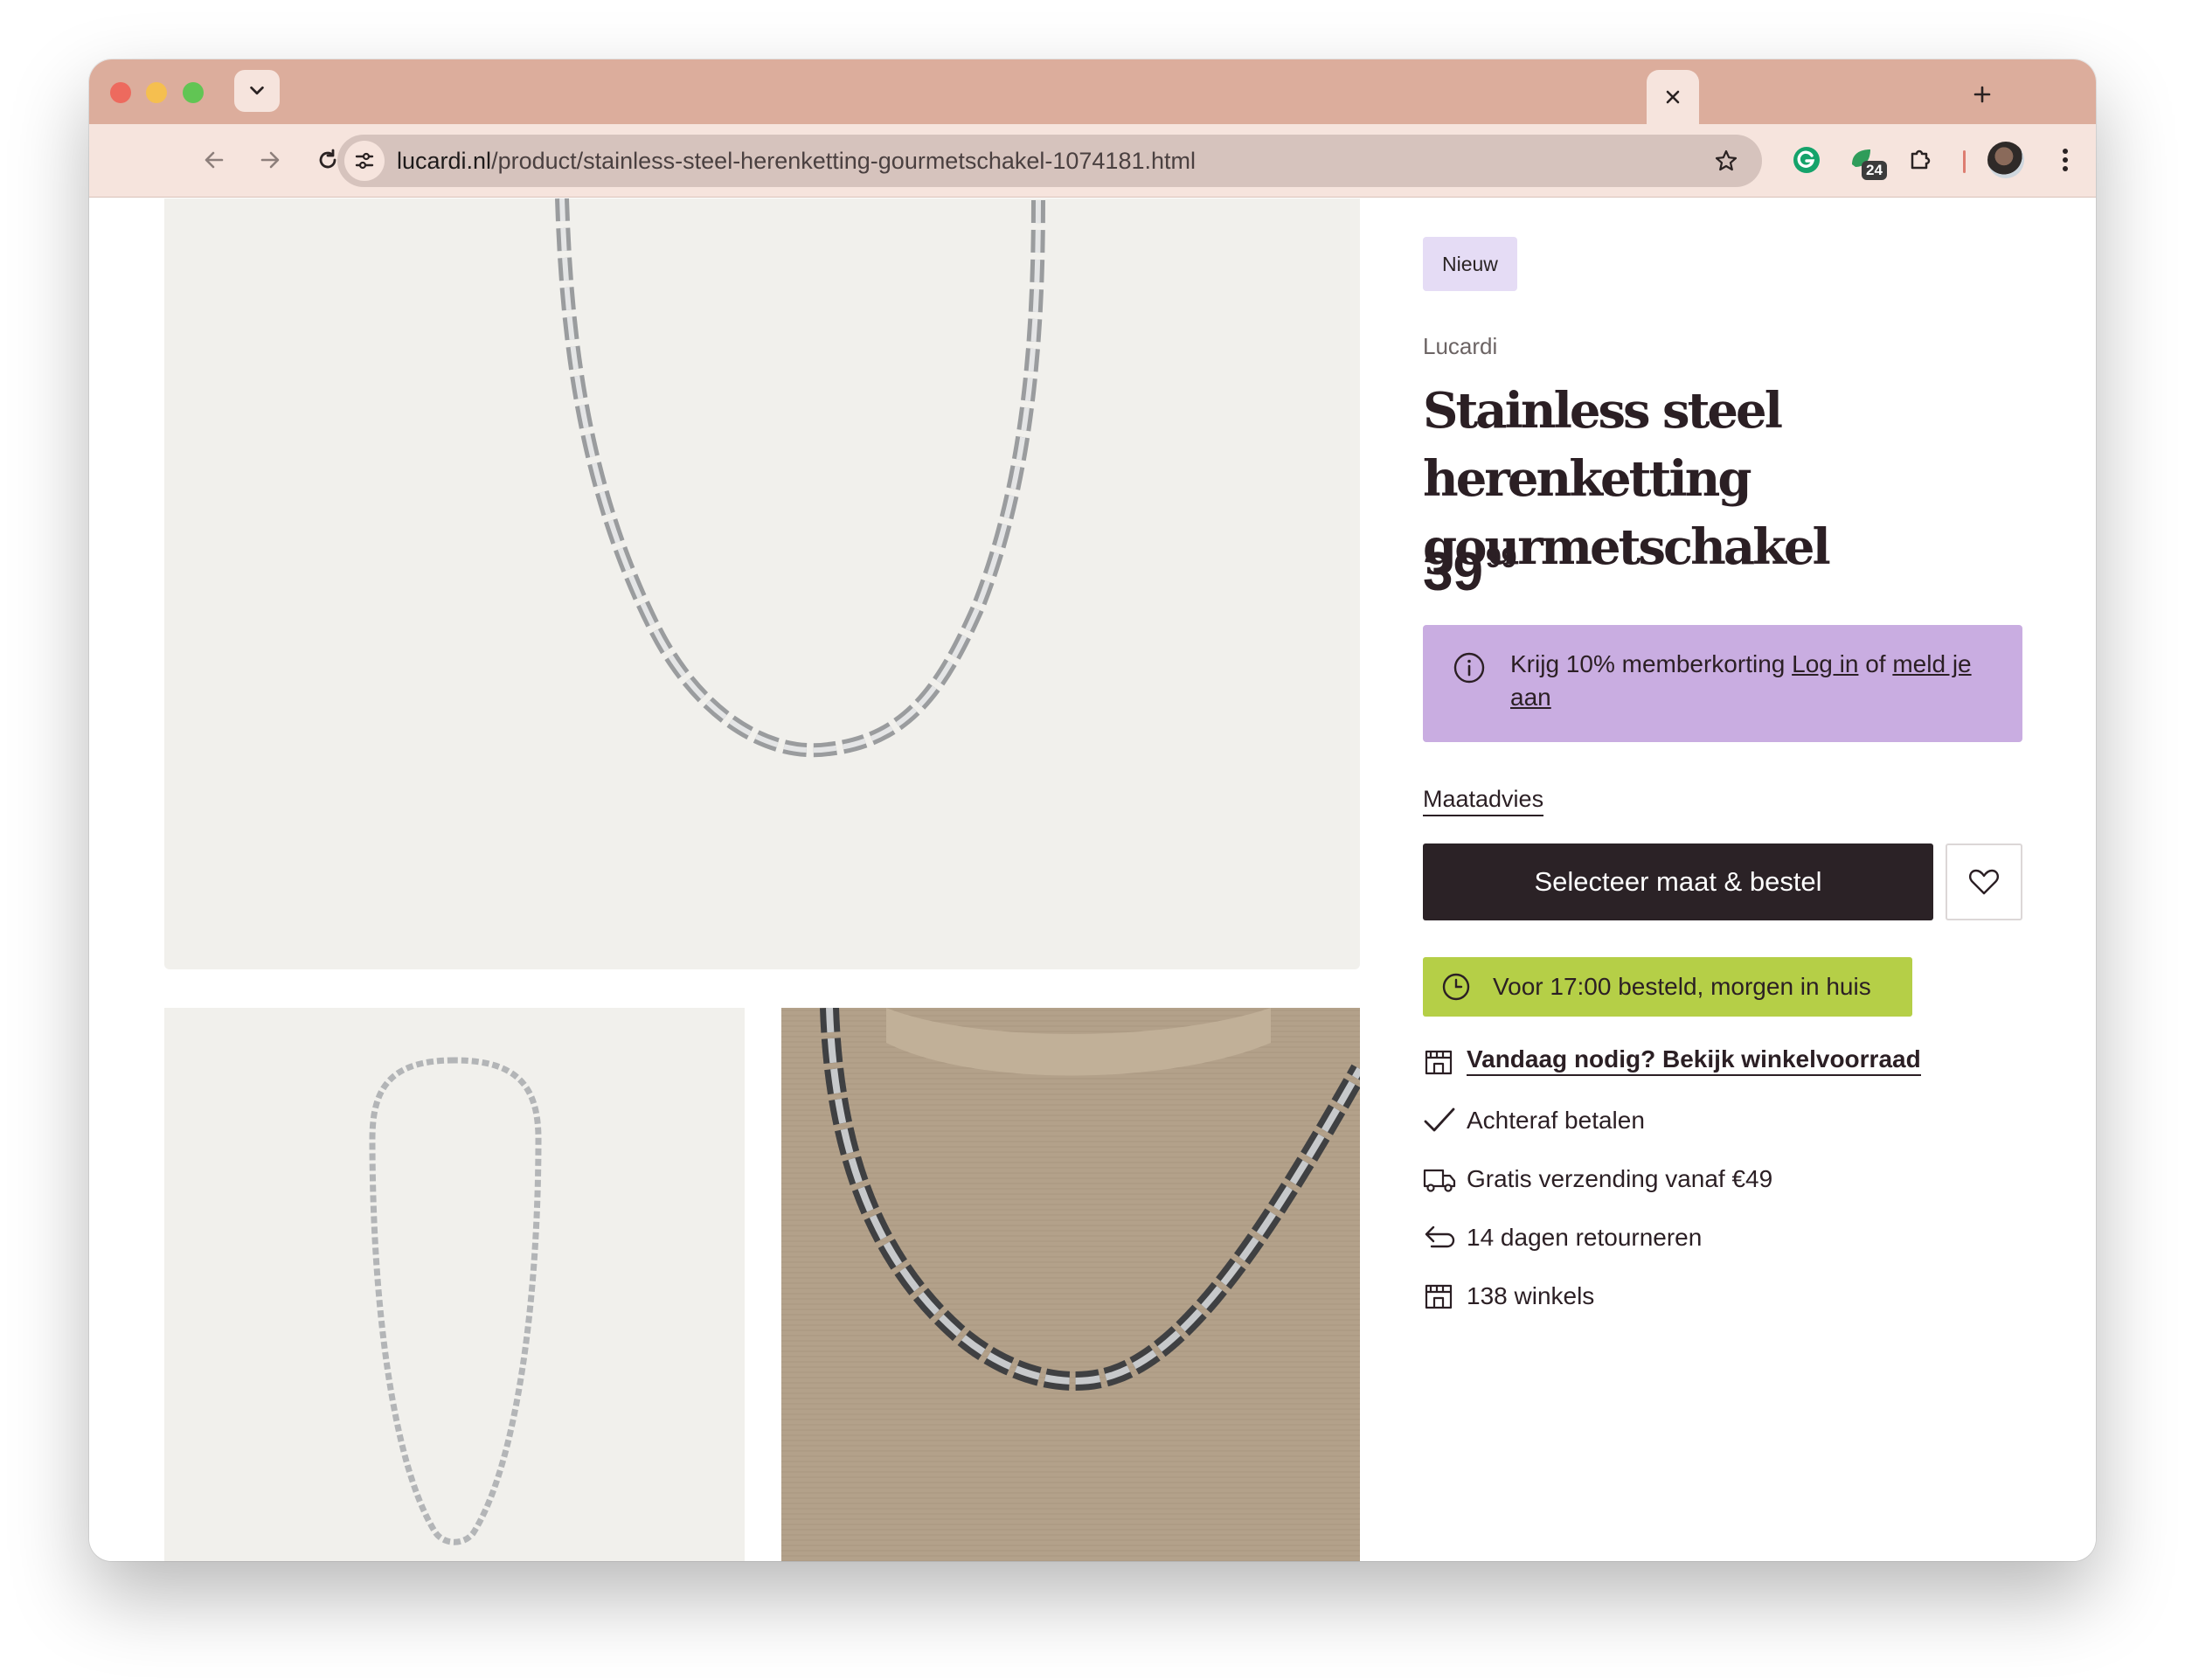  I want to click on necklace-image, so click(800, 478).